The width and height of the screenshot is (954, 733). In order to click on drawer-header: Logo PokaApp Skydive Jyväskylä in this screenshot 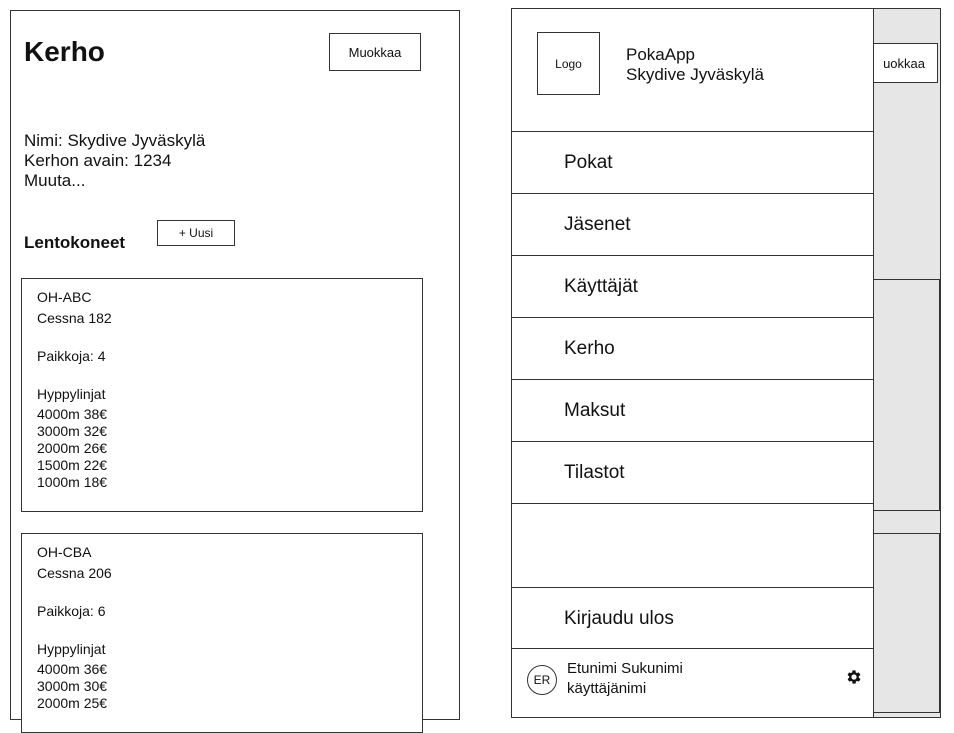, I will do `click(692, 70)`.